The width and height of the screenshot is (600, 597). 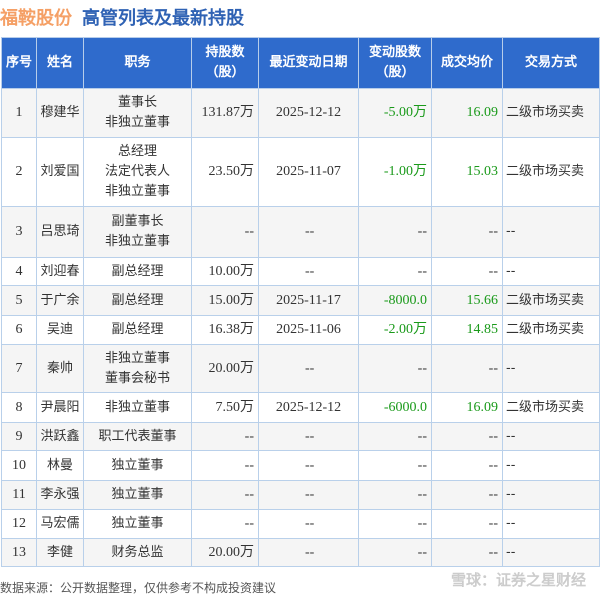 I want to click on name-cell: 于广余, so click(x=60, y=300).